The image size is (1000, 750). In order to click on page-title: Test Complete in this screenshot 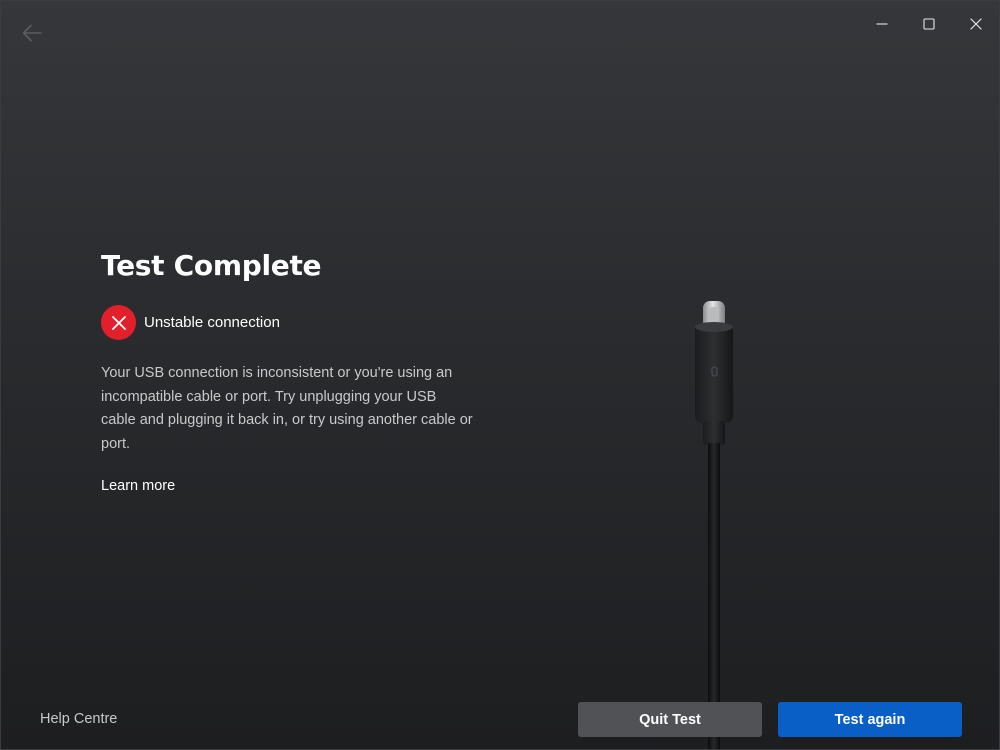, I will do `click(211, 265)`.